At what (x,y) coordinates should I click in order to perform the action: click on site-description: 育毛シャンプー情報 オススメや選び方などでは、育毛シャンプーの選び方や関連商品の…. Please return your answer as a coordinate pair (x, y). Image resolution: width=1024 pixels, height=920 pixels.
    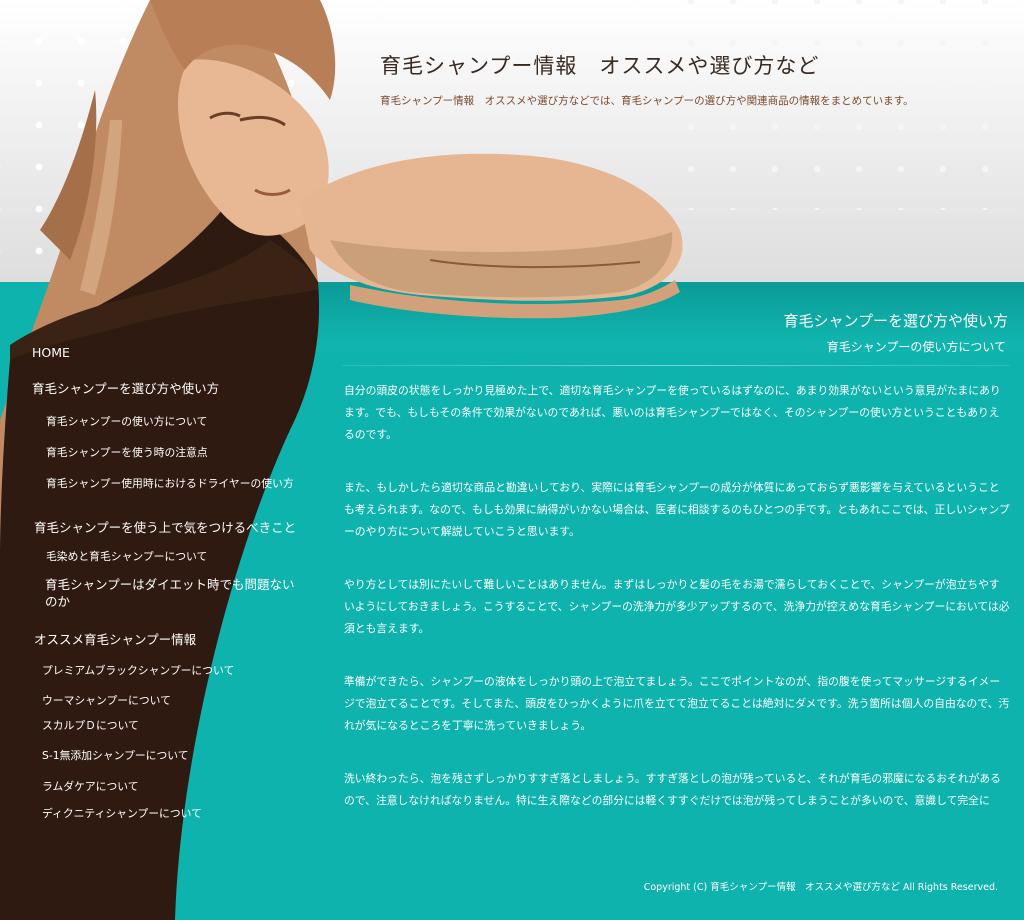
    Looking at the image, I should click on (647, 101).